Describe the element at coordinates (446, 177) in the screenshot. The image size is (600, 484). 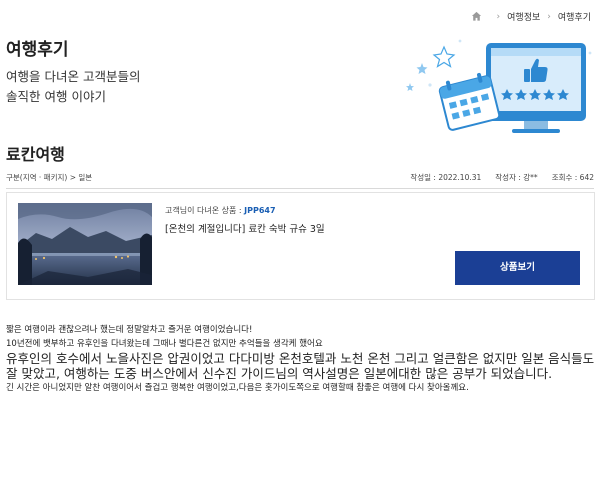
I see `post-date: 작성일 : 2022.10.31` at that location.